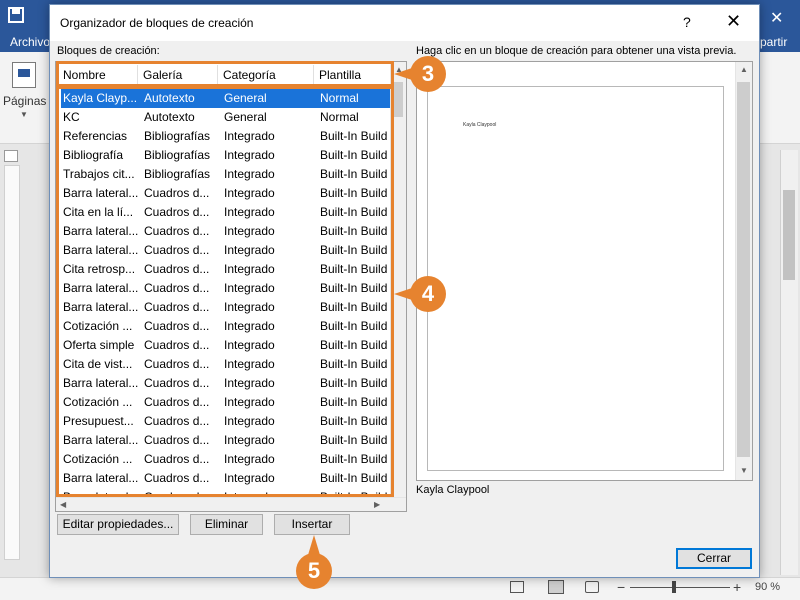  What do you see at coordinates (556, 587) in the screenshot?
I see `print-layout-icon` at bounding box center [556, 587].